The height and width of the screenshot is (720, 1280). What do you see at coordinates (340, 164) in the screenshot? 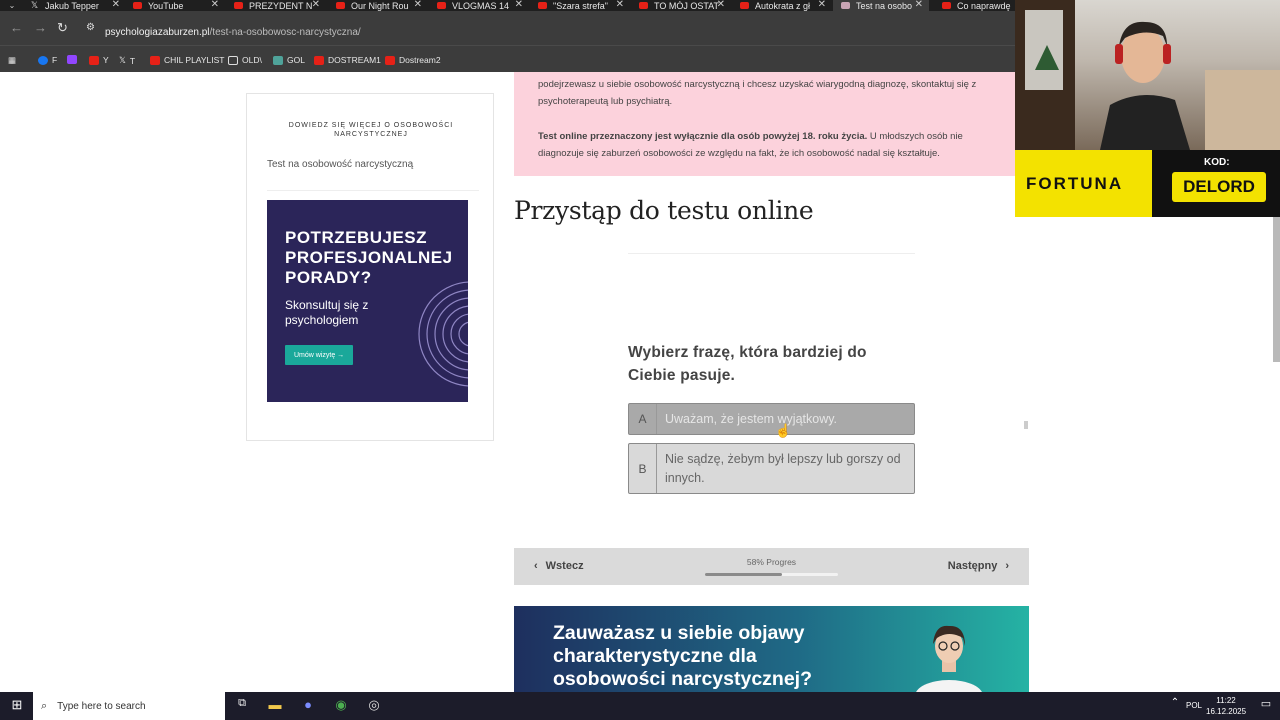
I see `sidebar-link: Test na osobowość narcystyczną` at bounding box center [340, 164].